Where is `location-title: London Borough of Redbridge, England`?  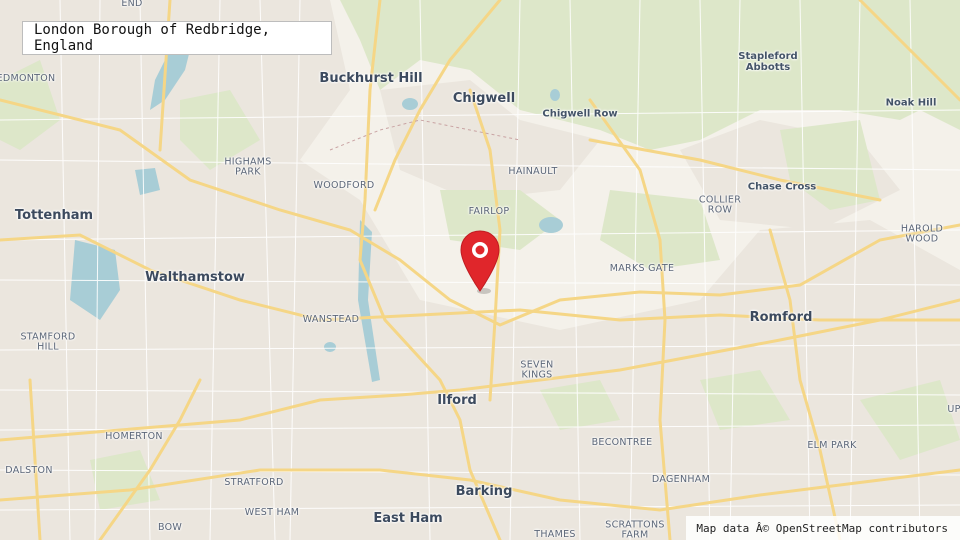 location-title: London Borough of Redbridge, England is located at coordinates (177, 38).